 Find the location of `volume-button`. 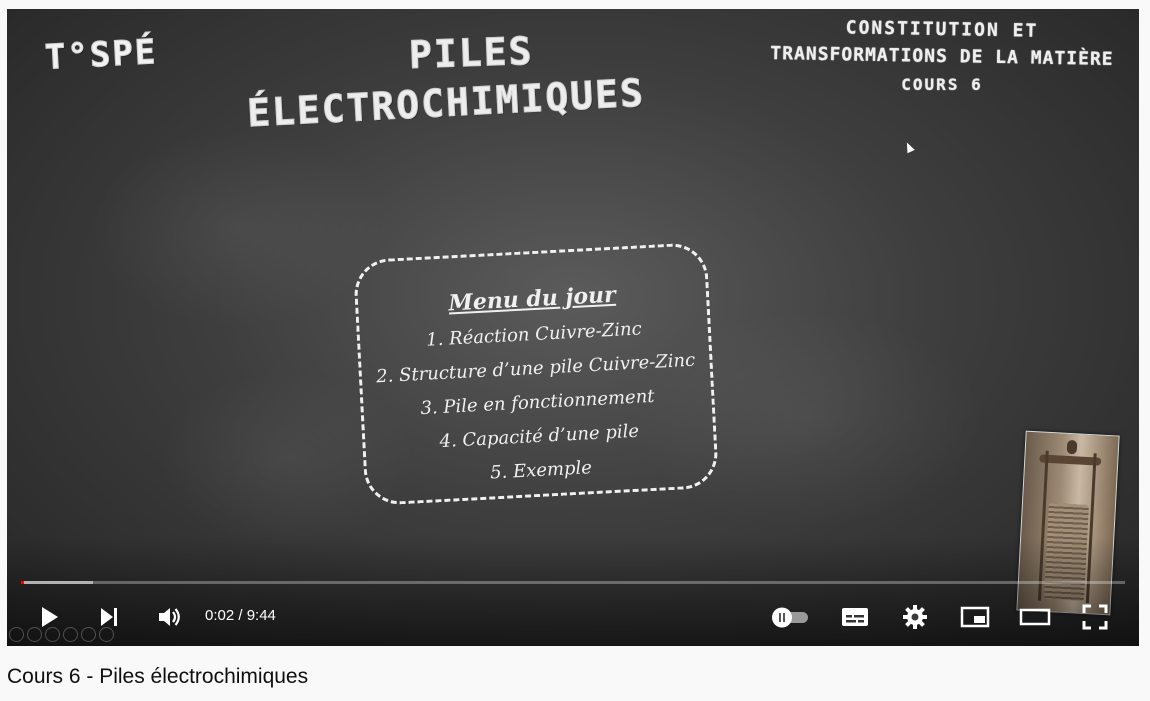

volume-button is located at coordinates (169, 617).